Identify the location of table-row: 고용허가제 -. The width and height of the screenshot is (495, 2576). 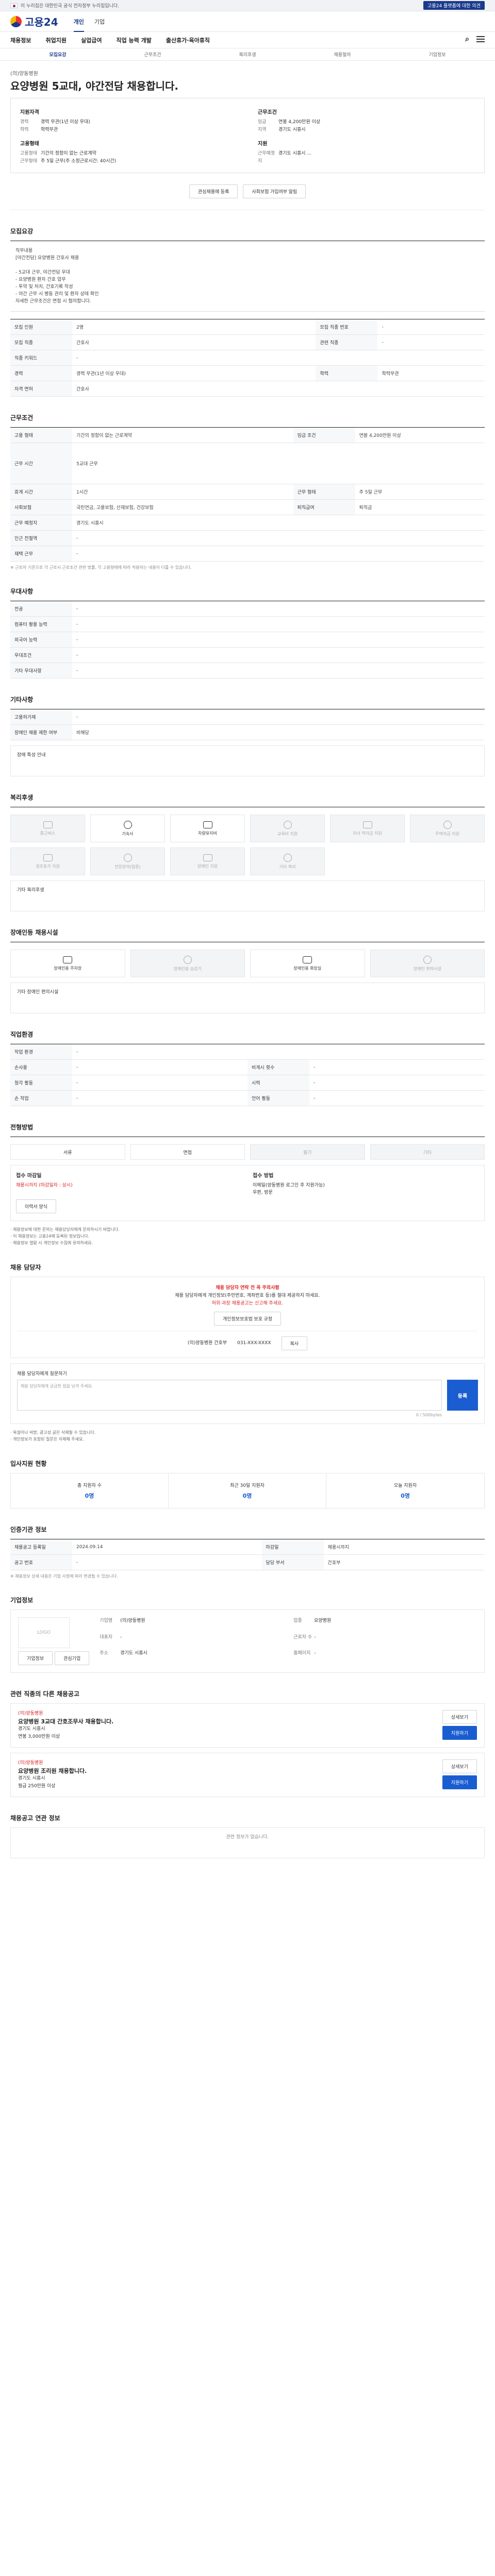
(247, 717).